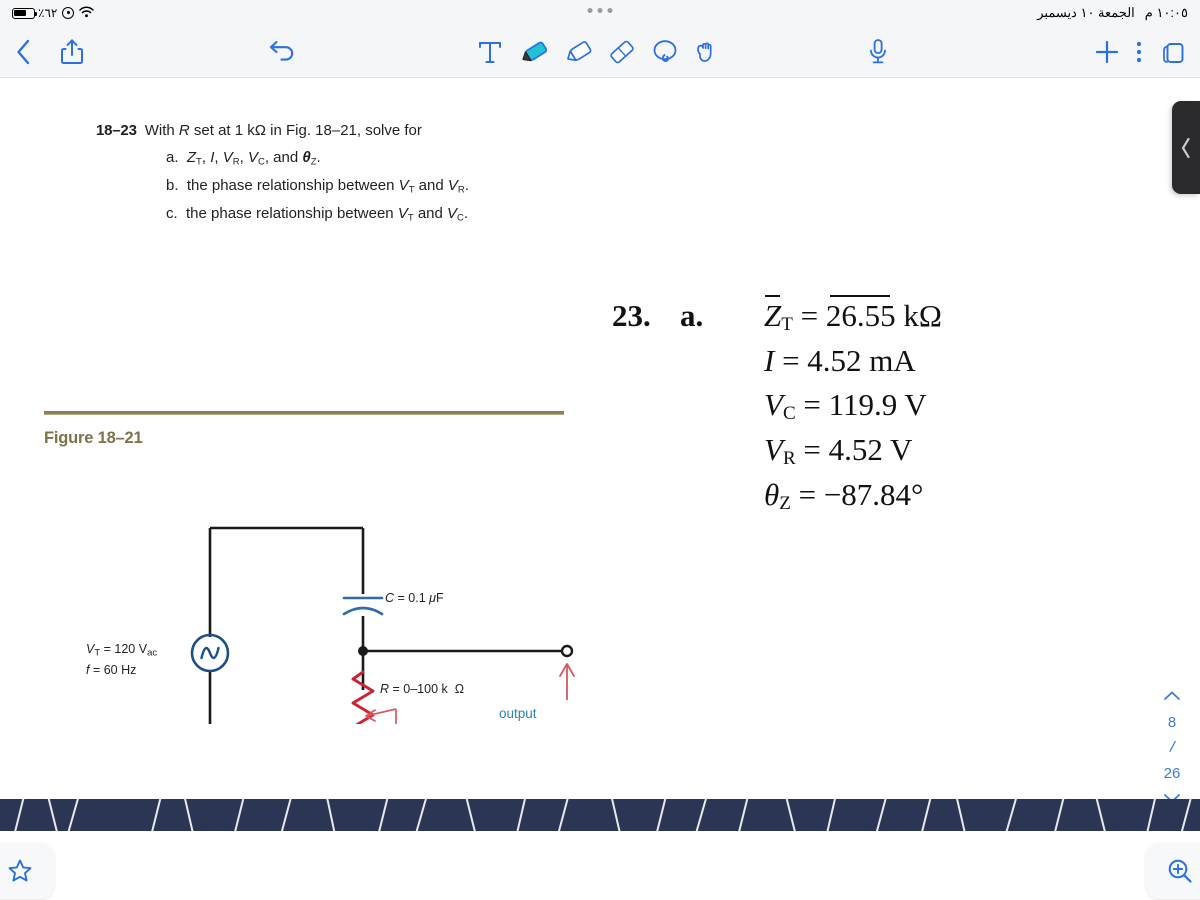  I want to click on chevron-left-icon, so click(1185, 147).